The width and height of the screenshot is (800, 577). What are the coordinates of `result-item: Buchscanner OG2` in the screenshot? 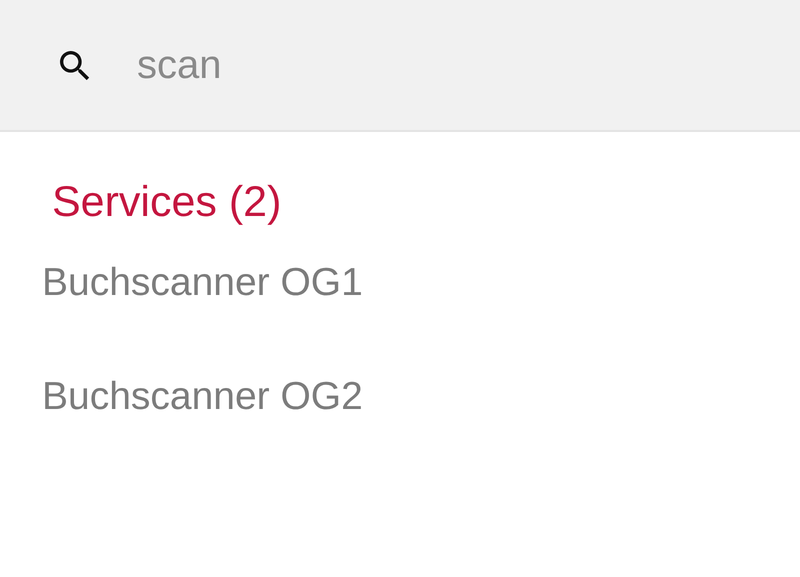 It's located at (202, 397).